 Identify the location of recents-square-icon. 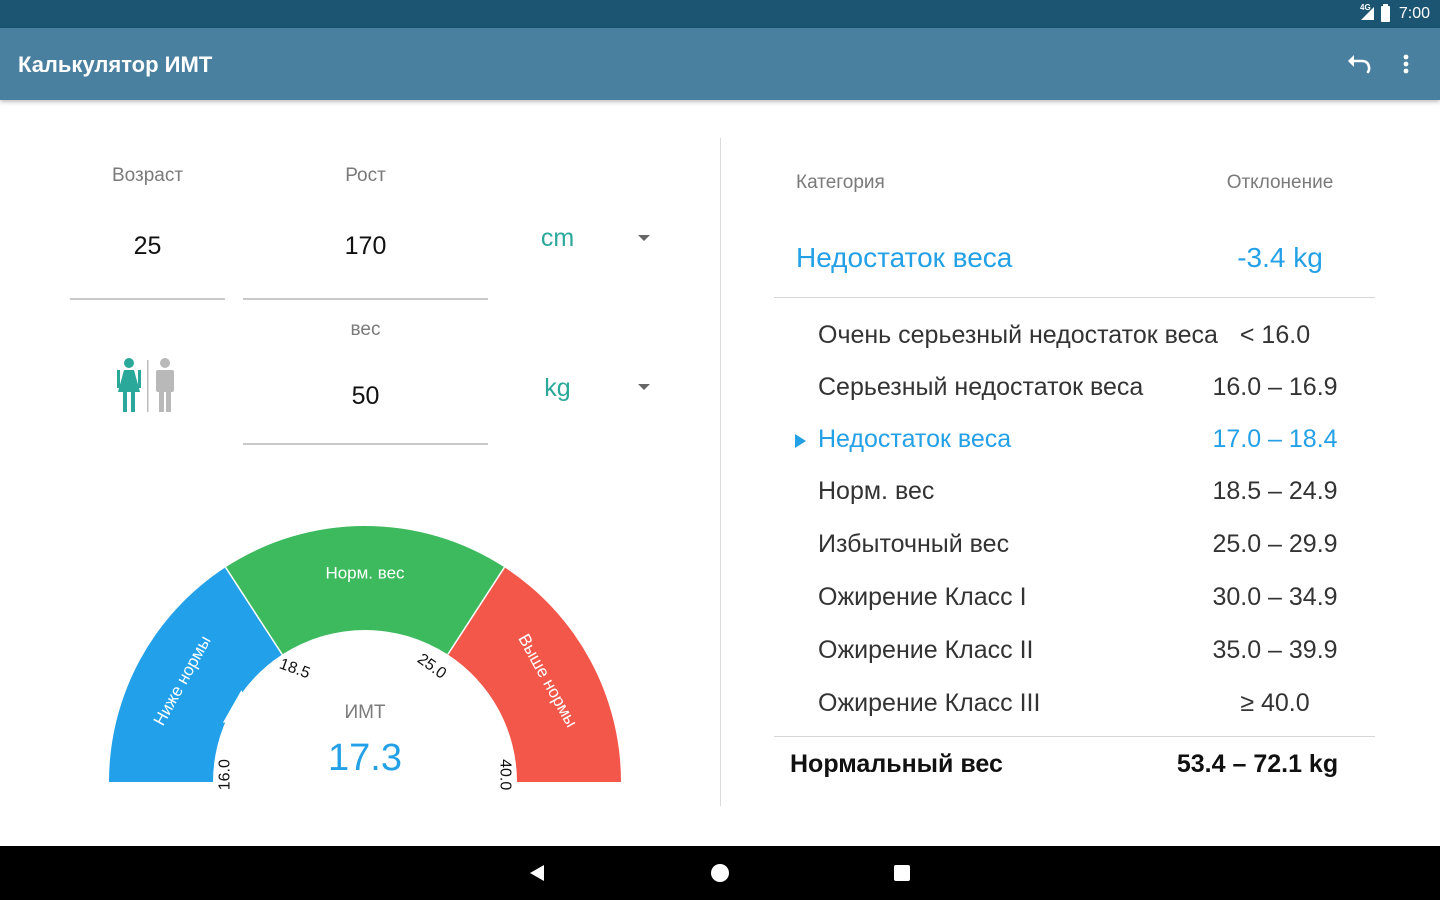
(902, 873).